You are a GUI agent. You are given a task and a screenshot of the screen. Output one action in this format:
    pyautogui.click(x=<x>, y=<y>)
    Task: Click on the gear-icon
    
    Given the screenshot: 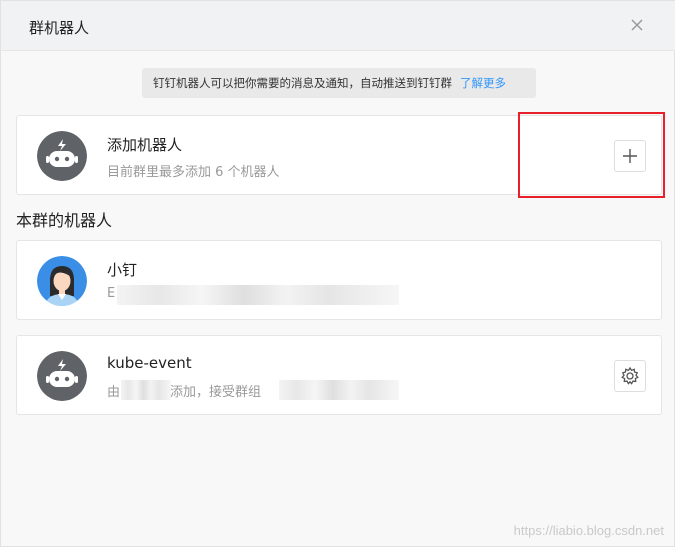 What is the action you would take?
    pyautogui.click(x=630, y=375)
    